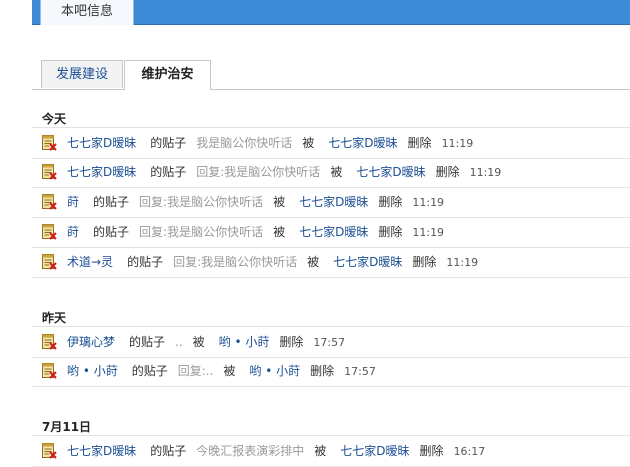 The height and width of the screenshot is (467, 630). Describe the element at coordinates (54, 119) in the screenshot. I see `section-title: 今天` at that location.